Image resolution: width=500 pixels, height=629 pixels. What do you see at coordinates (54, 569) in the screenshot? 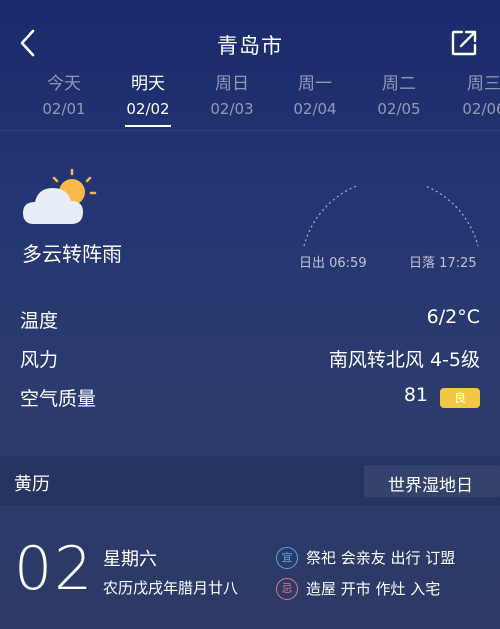
I see `day-number: 02` at bounding box center [54, 569].